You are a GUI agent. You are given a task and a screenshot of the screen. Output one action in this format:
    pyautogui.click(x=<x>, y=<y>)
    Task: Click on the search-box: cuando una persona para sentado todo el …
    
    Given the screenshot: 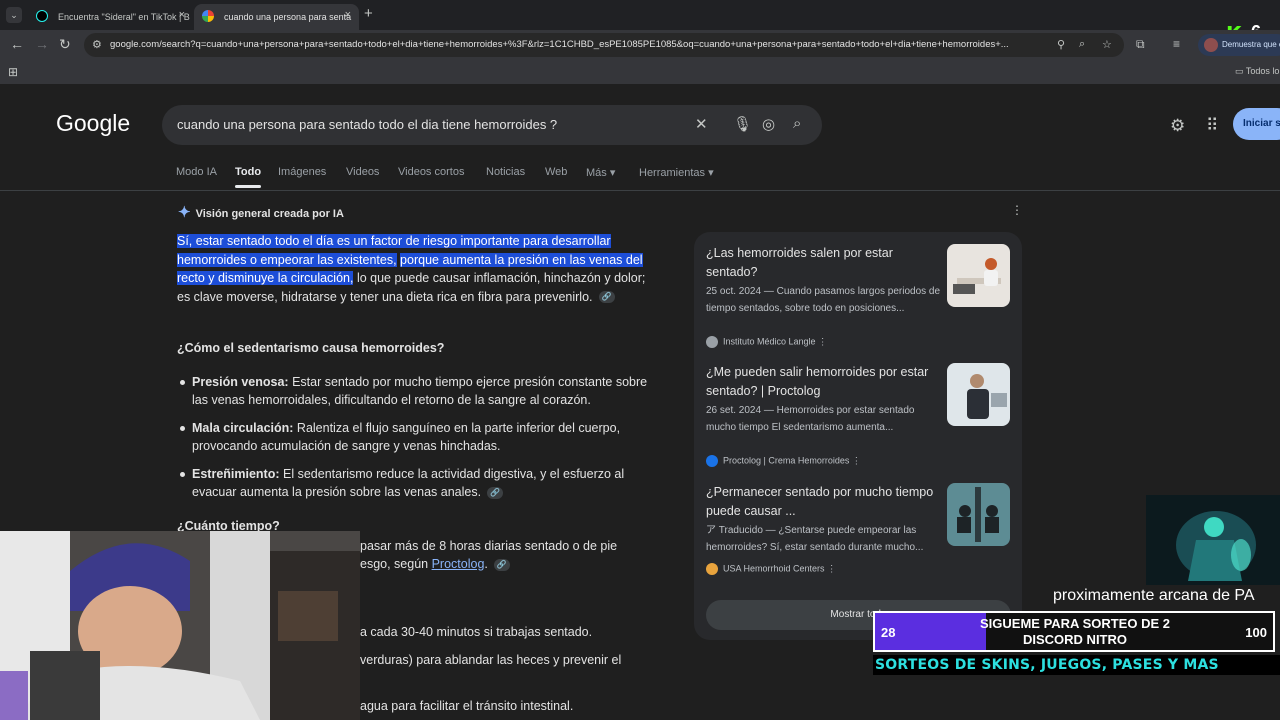 What is the action you would take?
    pyautogui.click(x=492, y=125)
    